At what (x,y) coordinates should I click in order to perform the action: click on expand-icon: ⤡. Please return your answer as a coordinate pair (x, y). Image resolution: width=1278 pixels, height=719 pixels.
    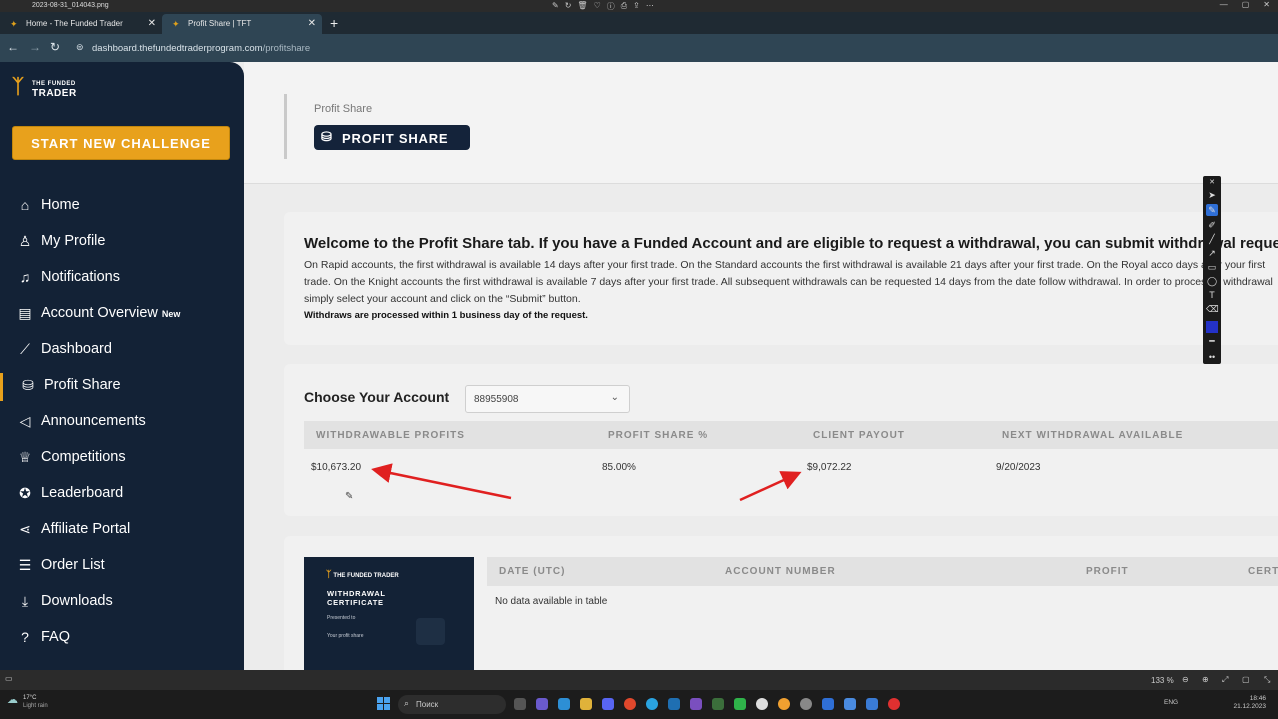
    Looking at the image, I should click on (1267, 680).